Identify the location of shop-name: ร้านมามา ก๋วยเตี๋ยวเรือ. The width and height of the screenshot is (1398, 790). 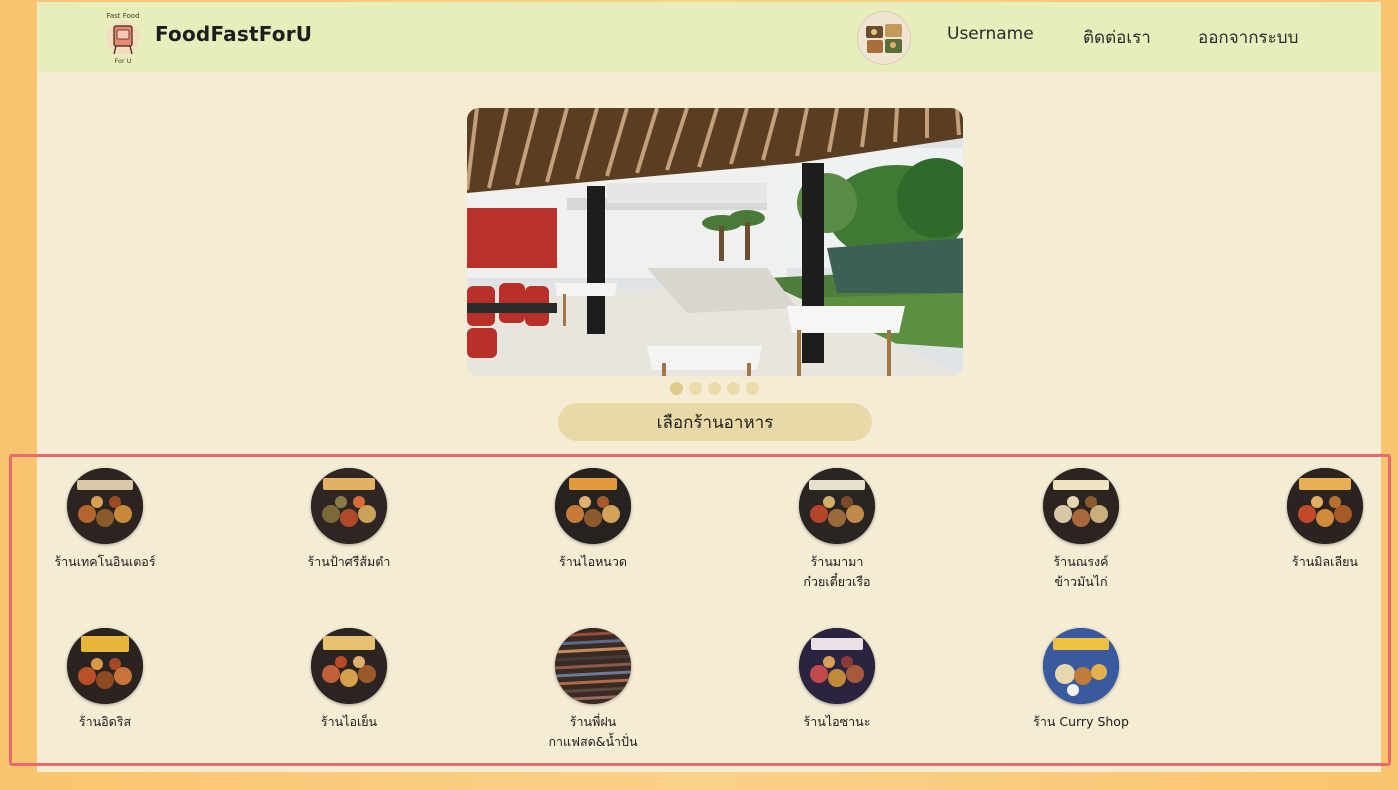
(837, 571).